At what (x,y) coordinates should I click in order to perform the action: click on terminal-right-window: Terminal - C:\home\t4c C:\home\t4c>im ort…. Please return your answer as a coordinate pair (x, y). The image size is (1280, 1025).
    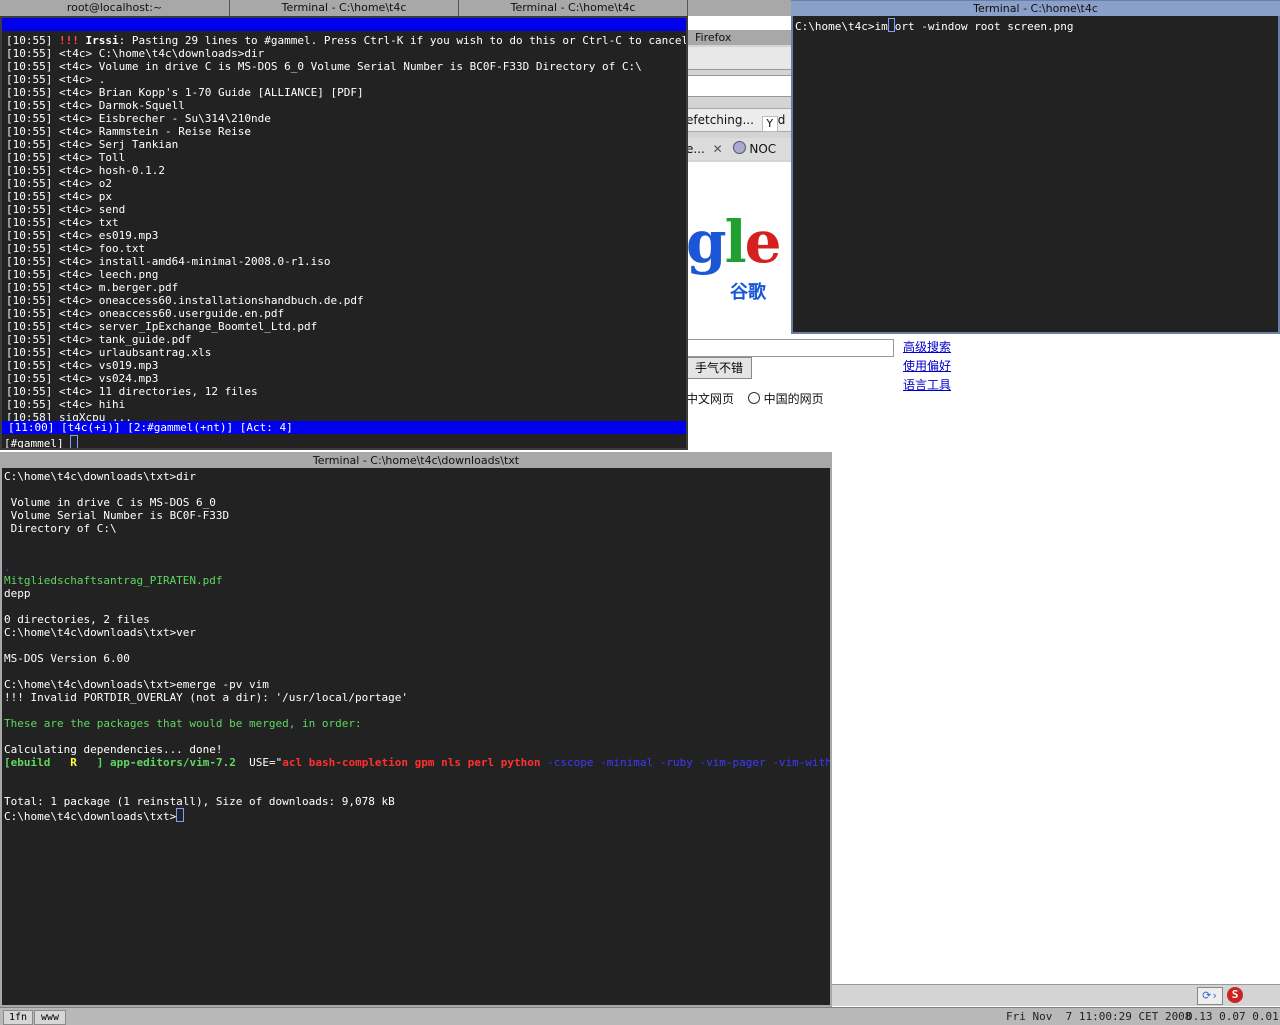
    Looking at the image, I should click on (1035, 167).